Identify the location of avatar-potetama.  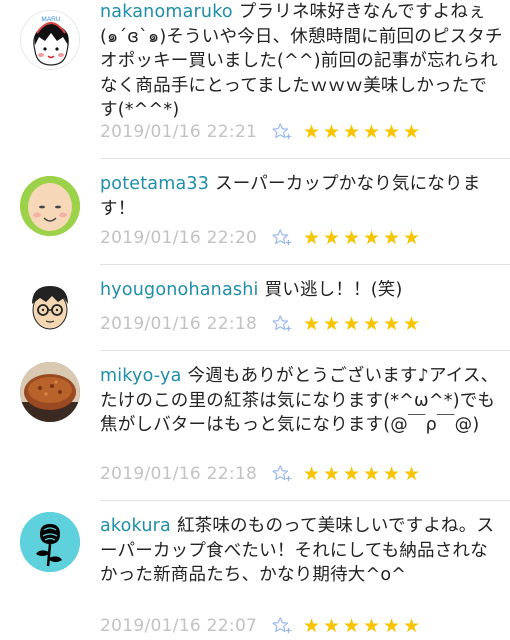
(50, 206).